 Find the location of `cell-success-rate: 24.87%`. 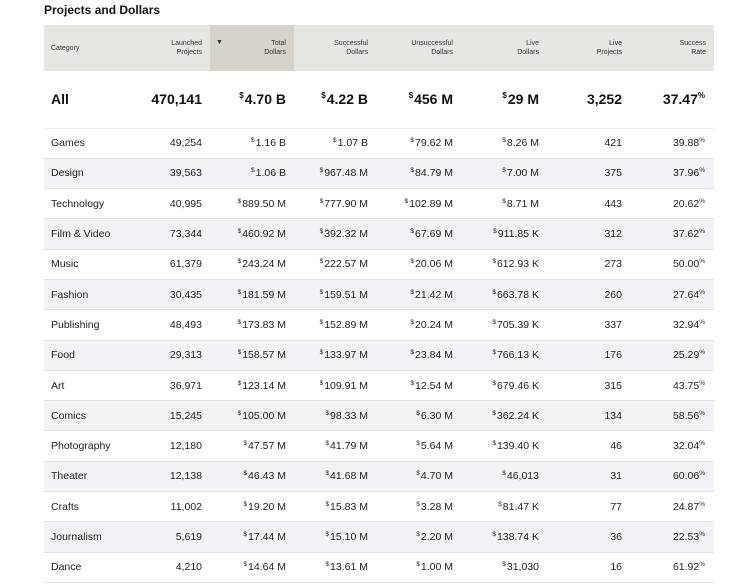

cell-success-rate: 24.87% is located at coordinates (672, 507).